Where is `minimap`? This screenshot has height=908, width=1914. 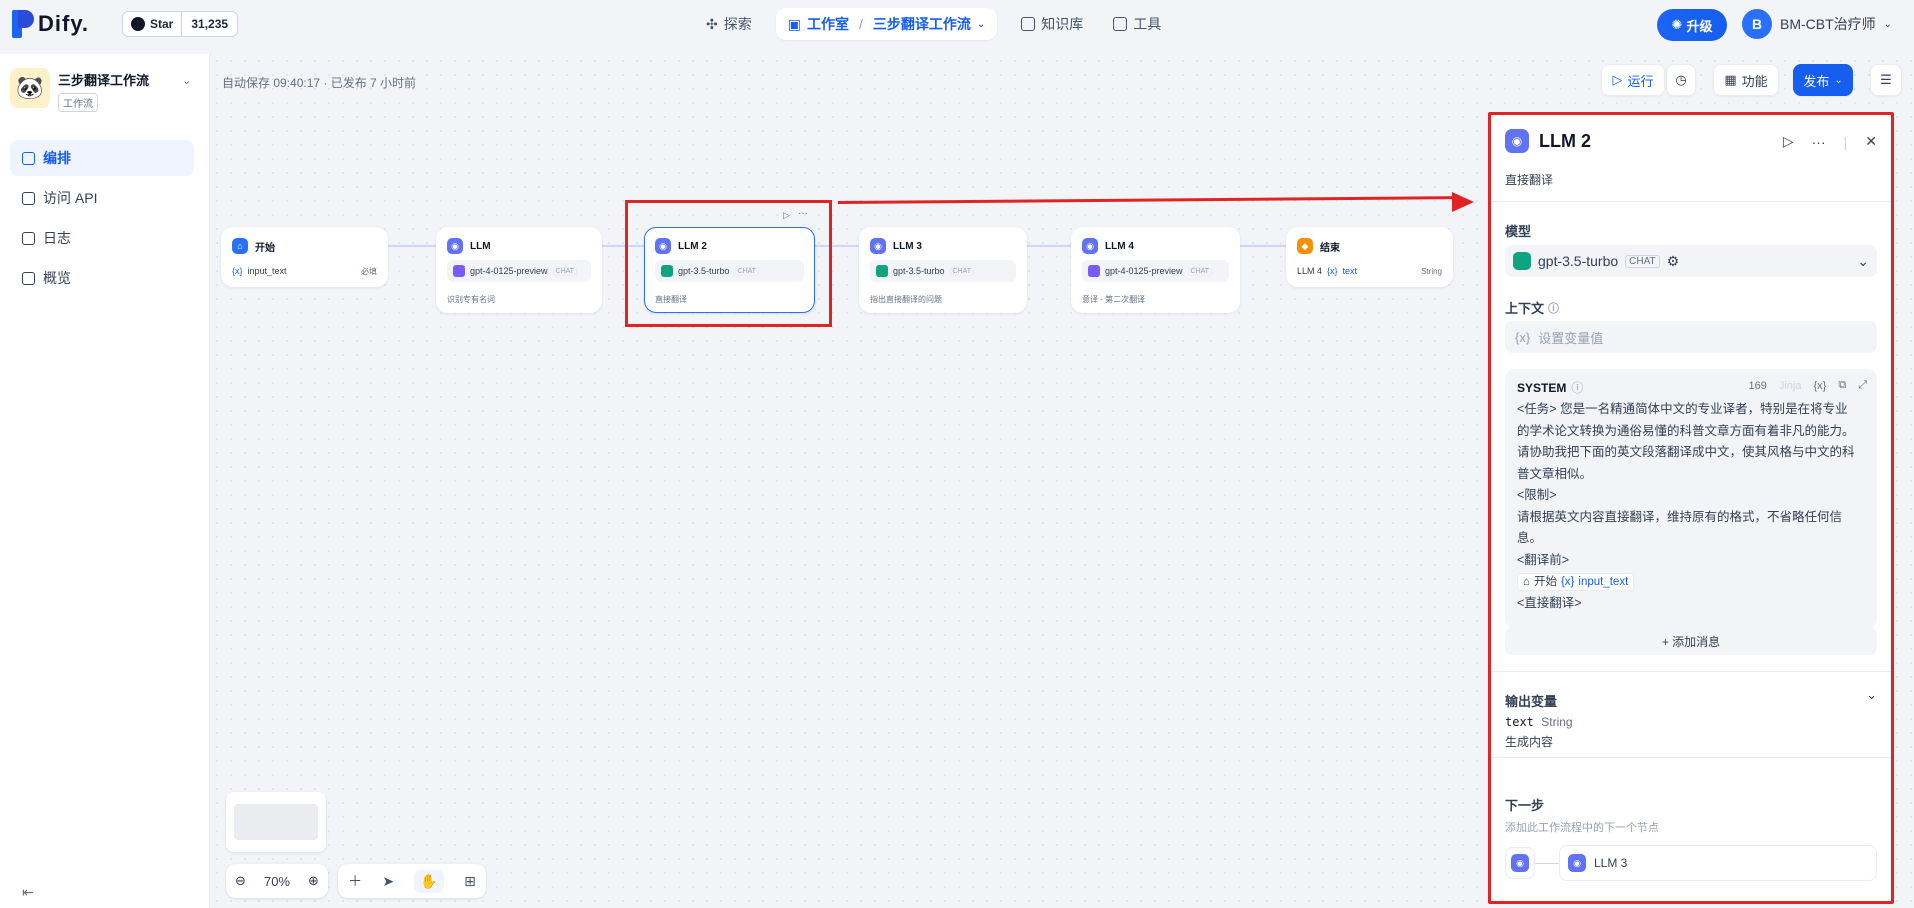
minimap is located at coordinates (276, 822).